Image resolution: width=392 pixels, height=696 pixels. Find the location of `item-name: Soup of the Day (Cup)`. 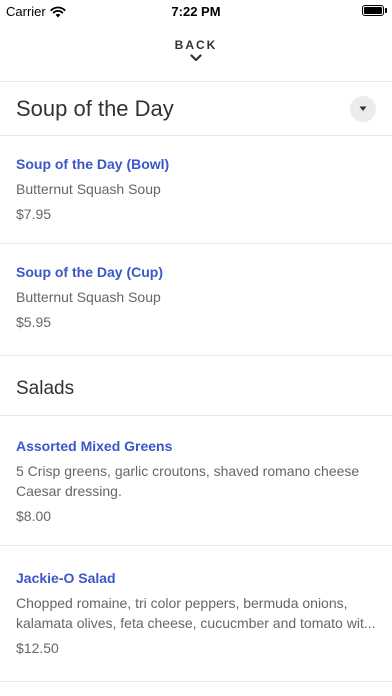

item-name: Soup of the Day (Cup) is located at coordinates (89, 272).